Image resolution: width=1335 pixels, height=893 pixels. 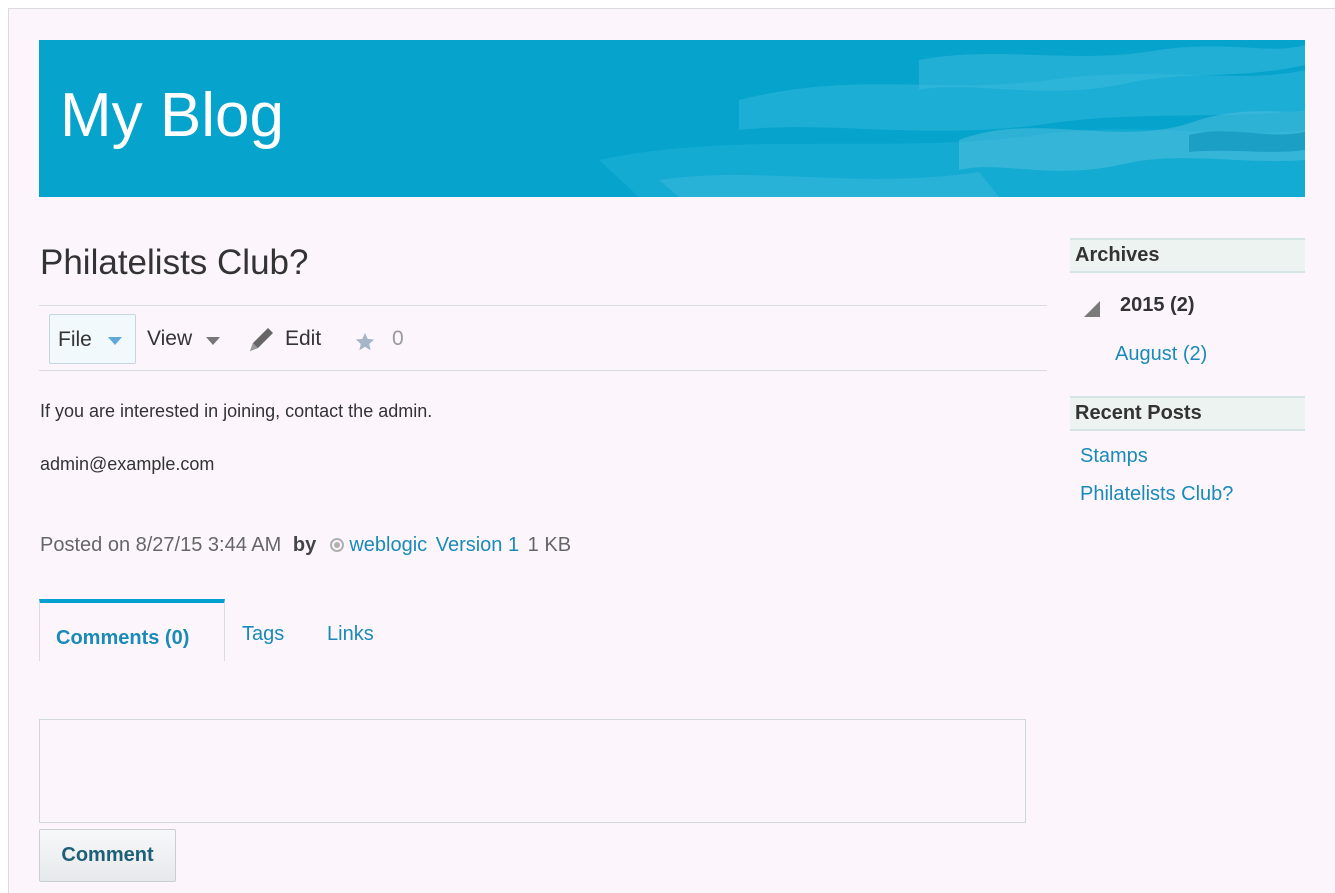 I want to click on archives-header: Archives, so click(x=1187, y=255).